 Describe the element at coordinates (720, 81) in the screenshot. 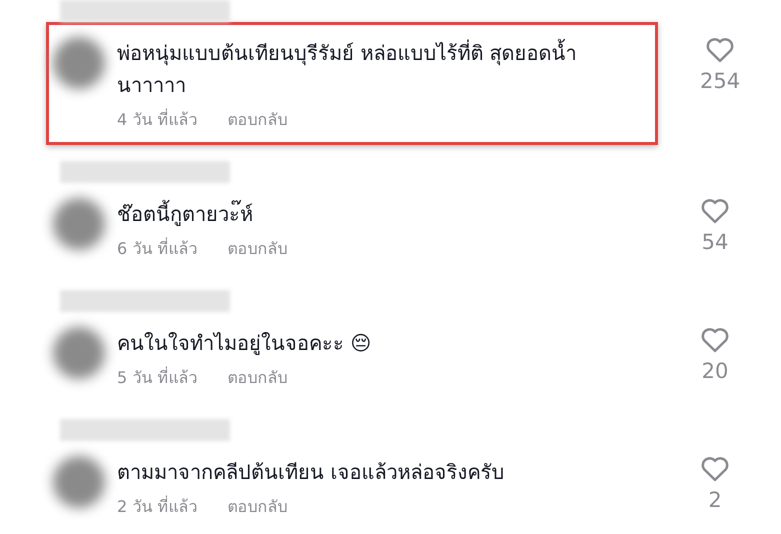

I see `like-count: 254` at that location.